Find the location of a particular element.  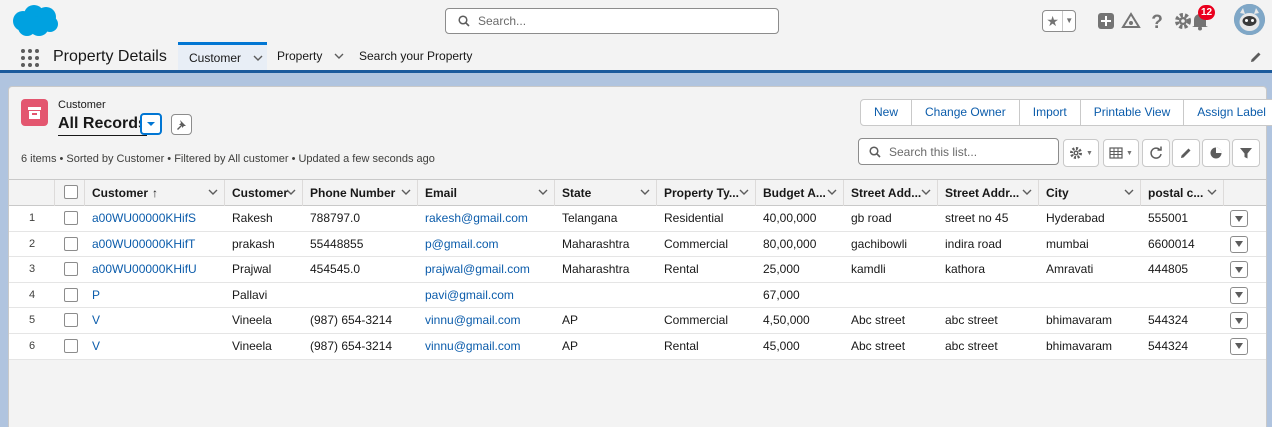

column-label: City is located at coordinates (1057, 193).